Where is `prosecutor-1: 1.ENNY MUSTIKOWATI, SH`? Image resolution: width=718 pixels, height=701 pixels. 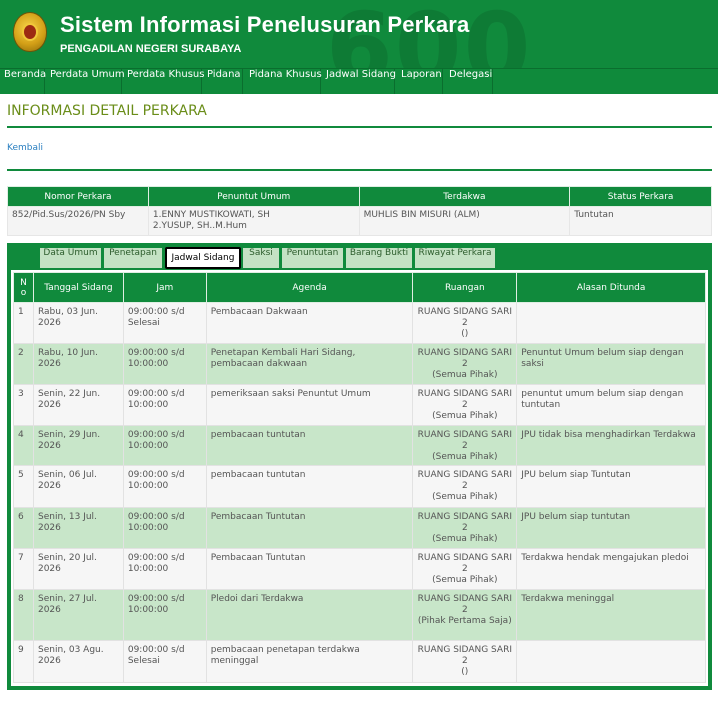 prosecutor-1: 1.ENNY MUSTIKOWATI, SH is located at coordinates (211, 215).